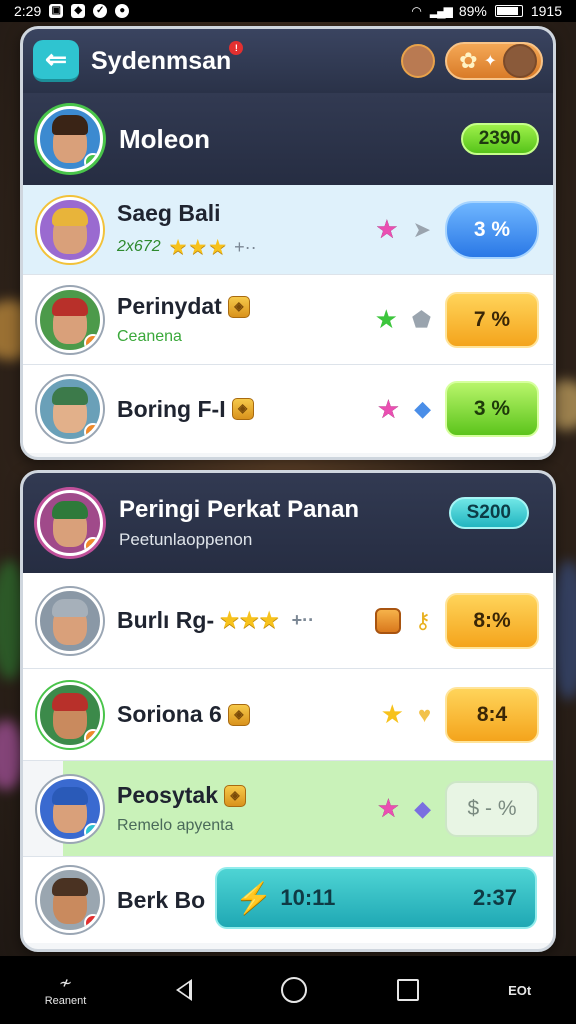  Describe the element at coordinates (418, 61) in the screenshot. I see `profile-avatar-button` at that location.